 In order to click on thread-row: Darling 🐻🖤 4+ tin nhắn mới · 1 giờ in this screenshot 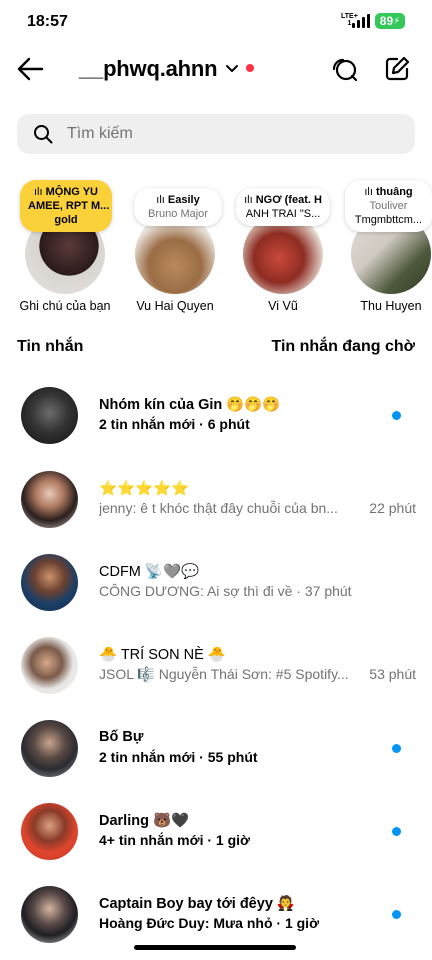, I will do `click(216, 834)`.